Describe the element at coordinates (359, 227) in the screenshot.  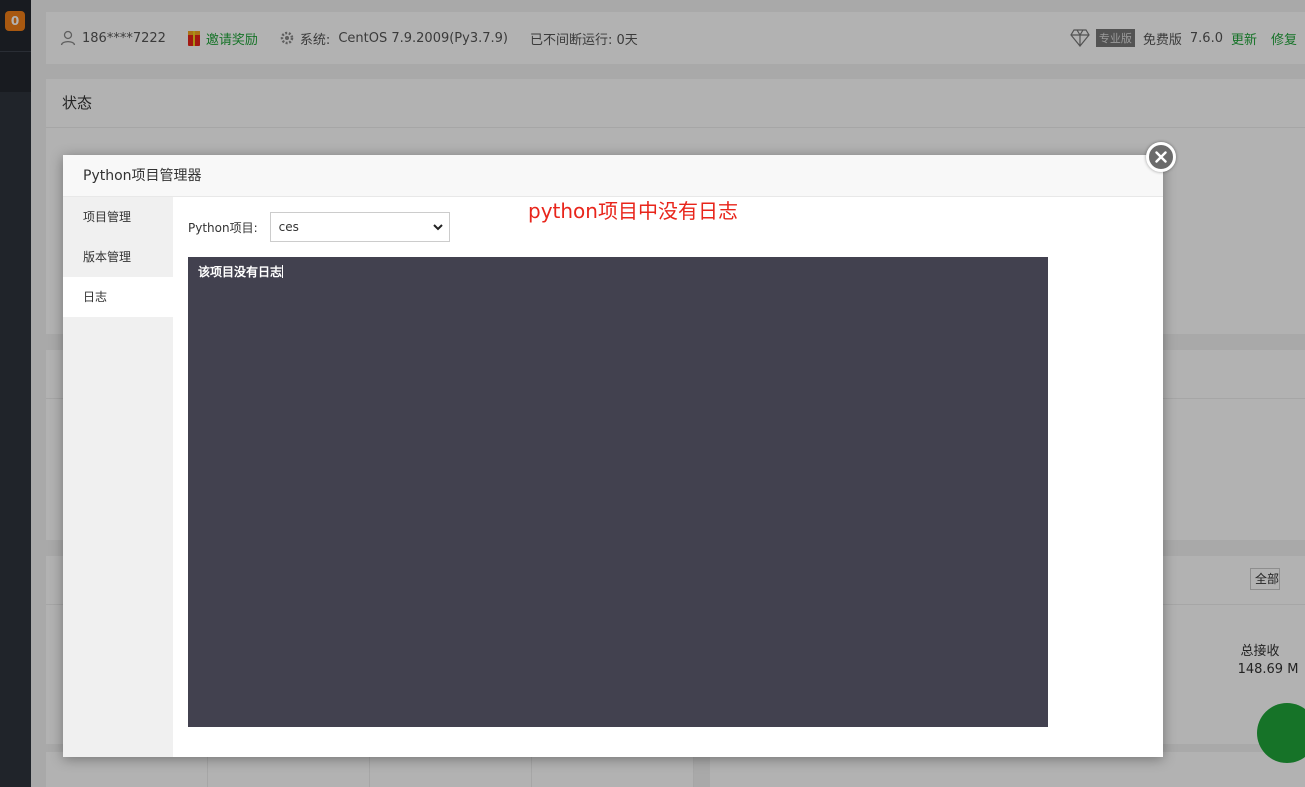
I see `project-select: ces` at that location.